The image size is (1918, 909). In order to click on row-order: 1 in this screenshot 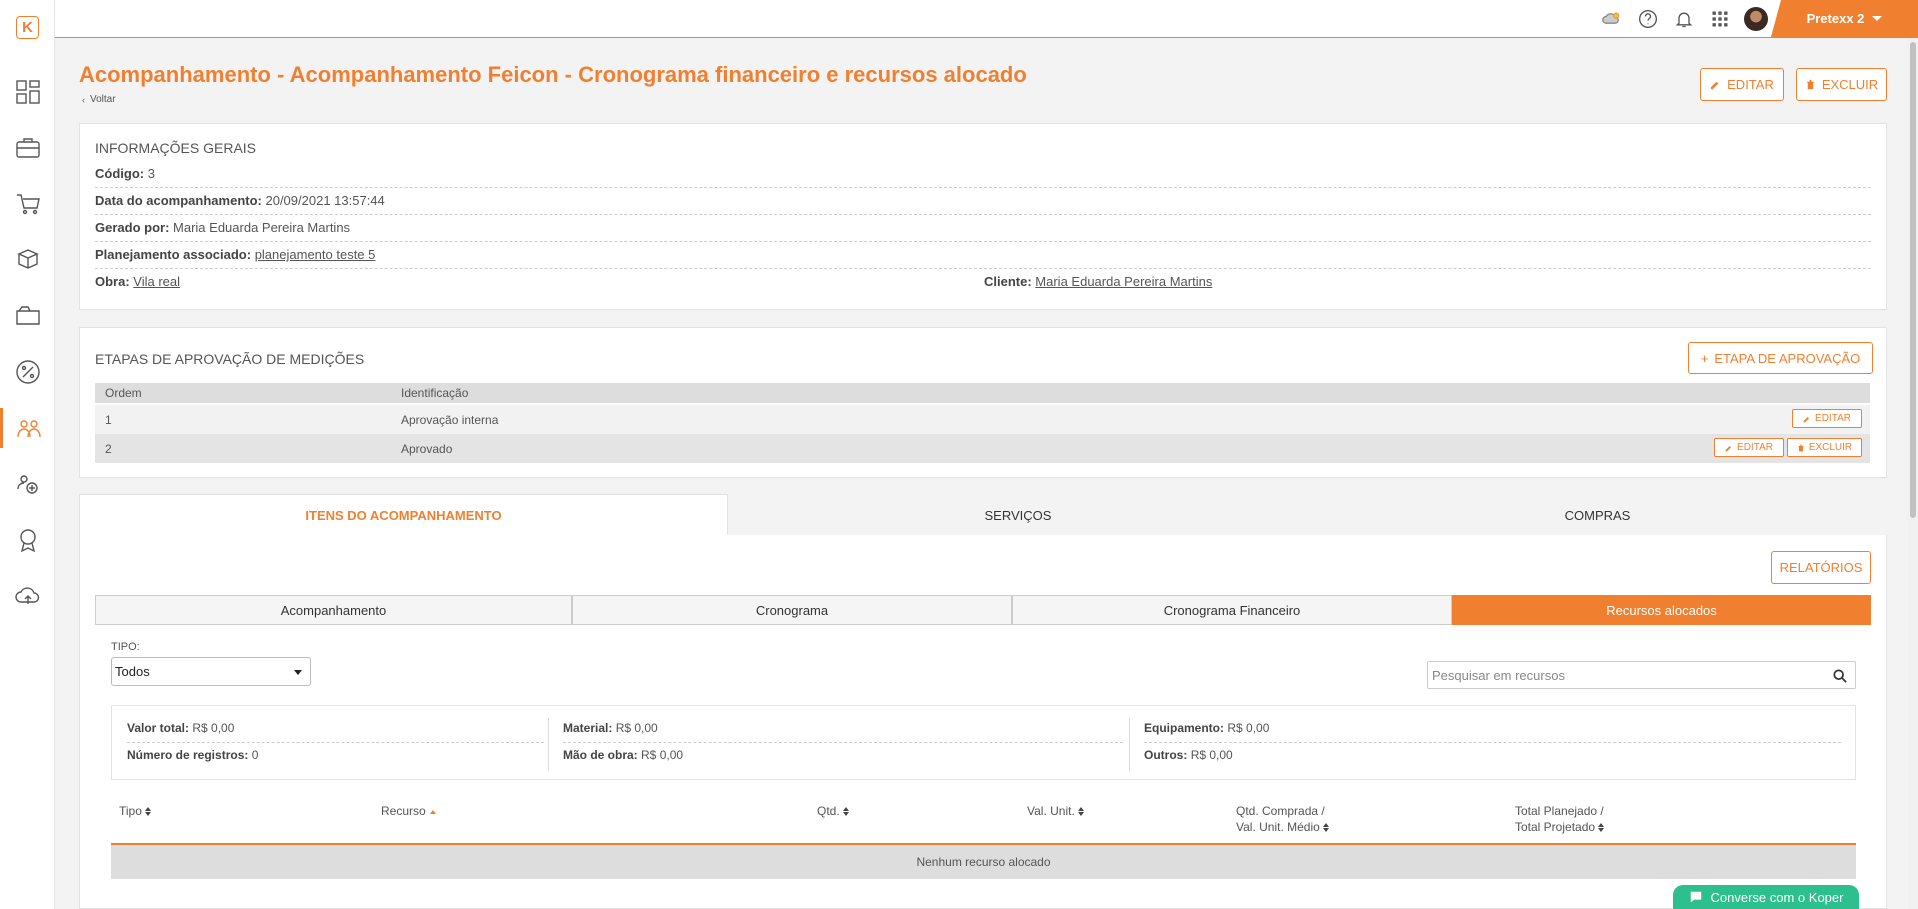, I will do `click(108, 420)`.